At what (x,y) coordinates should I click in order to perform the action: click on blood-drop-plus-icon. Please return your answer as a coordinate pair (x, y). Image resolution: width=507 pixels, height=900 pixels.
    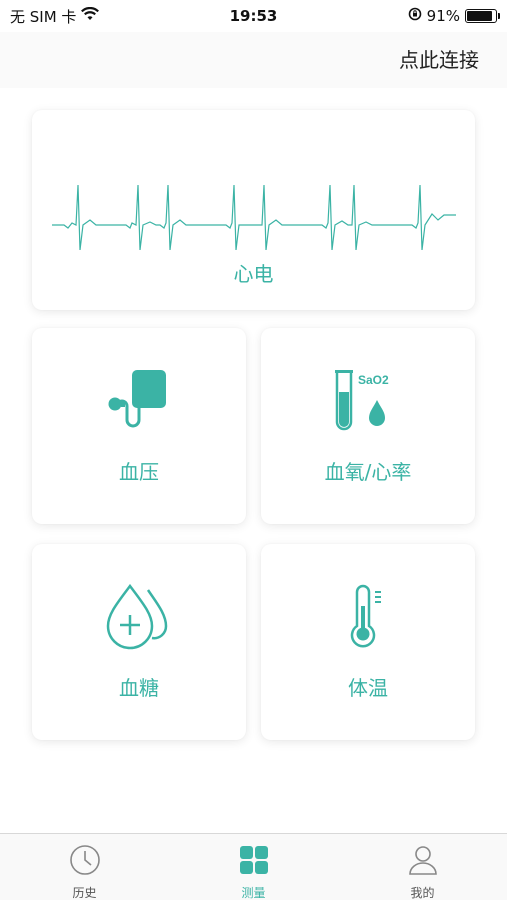
    Looking at the image, I should click on (139, 618).